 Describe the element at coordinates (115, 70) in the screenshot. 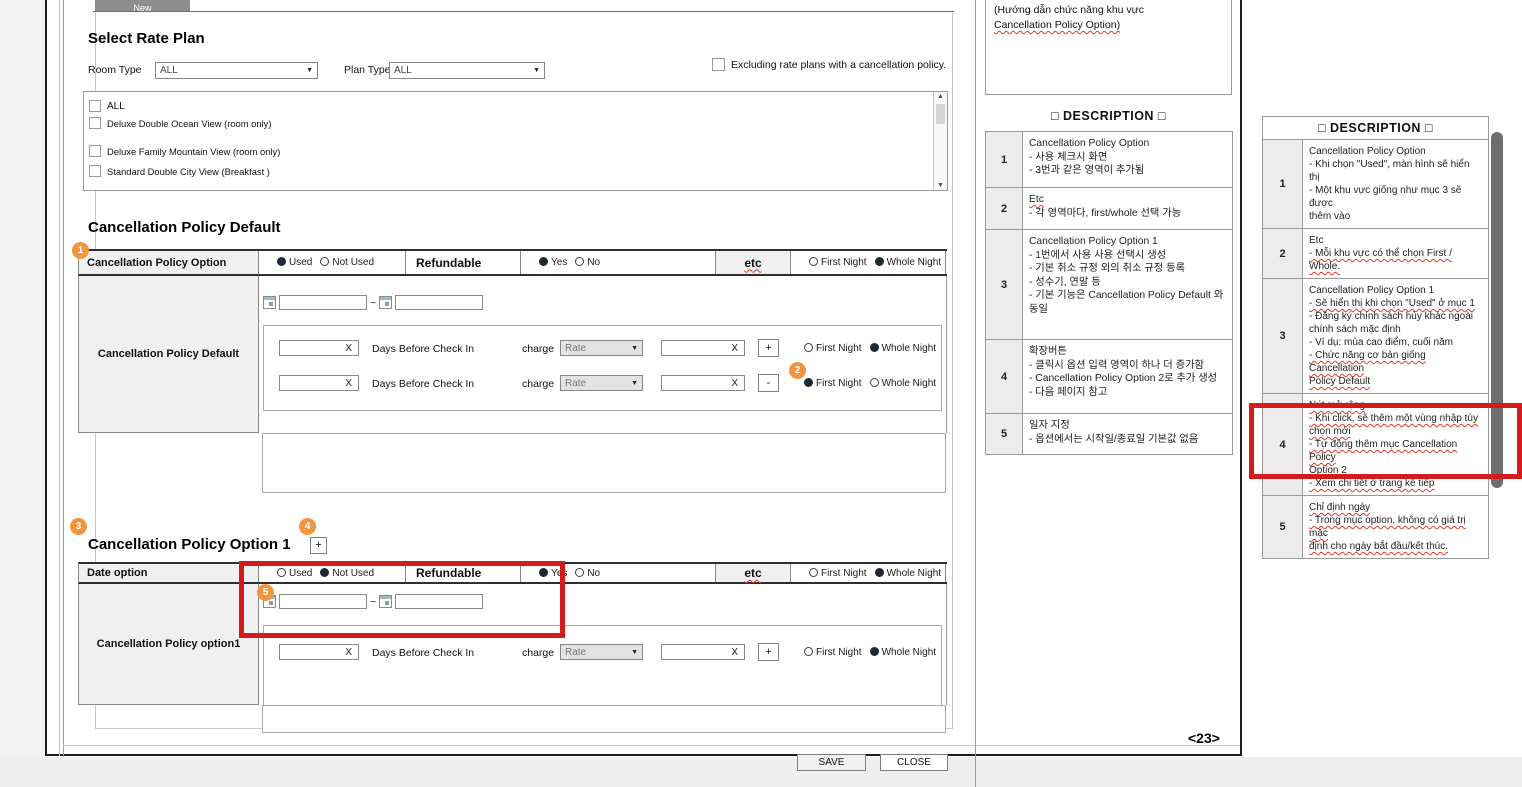

I see `room-type-label: Room Type` at that location.